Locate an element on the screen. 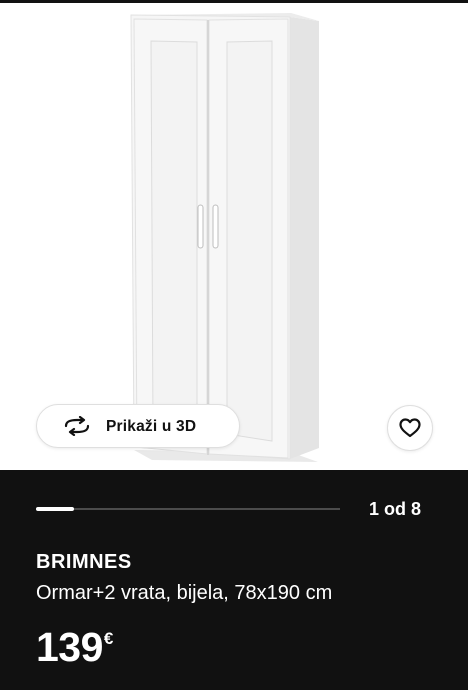 This screenshot has width=468, height=690. product-name: BRIMNES is located at coordinates (84, 562).